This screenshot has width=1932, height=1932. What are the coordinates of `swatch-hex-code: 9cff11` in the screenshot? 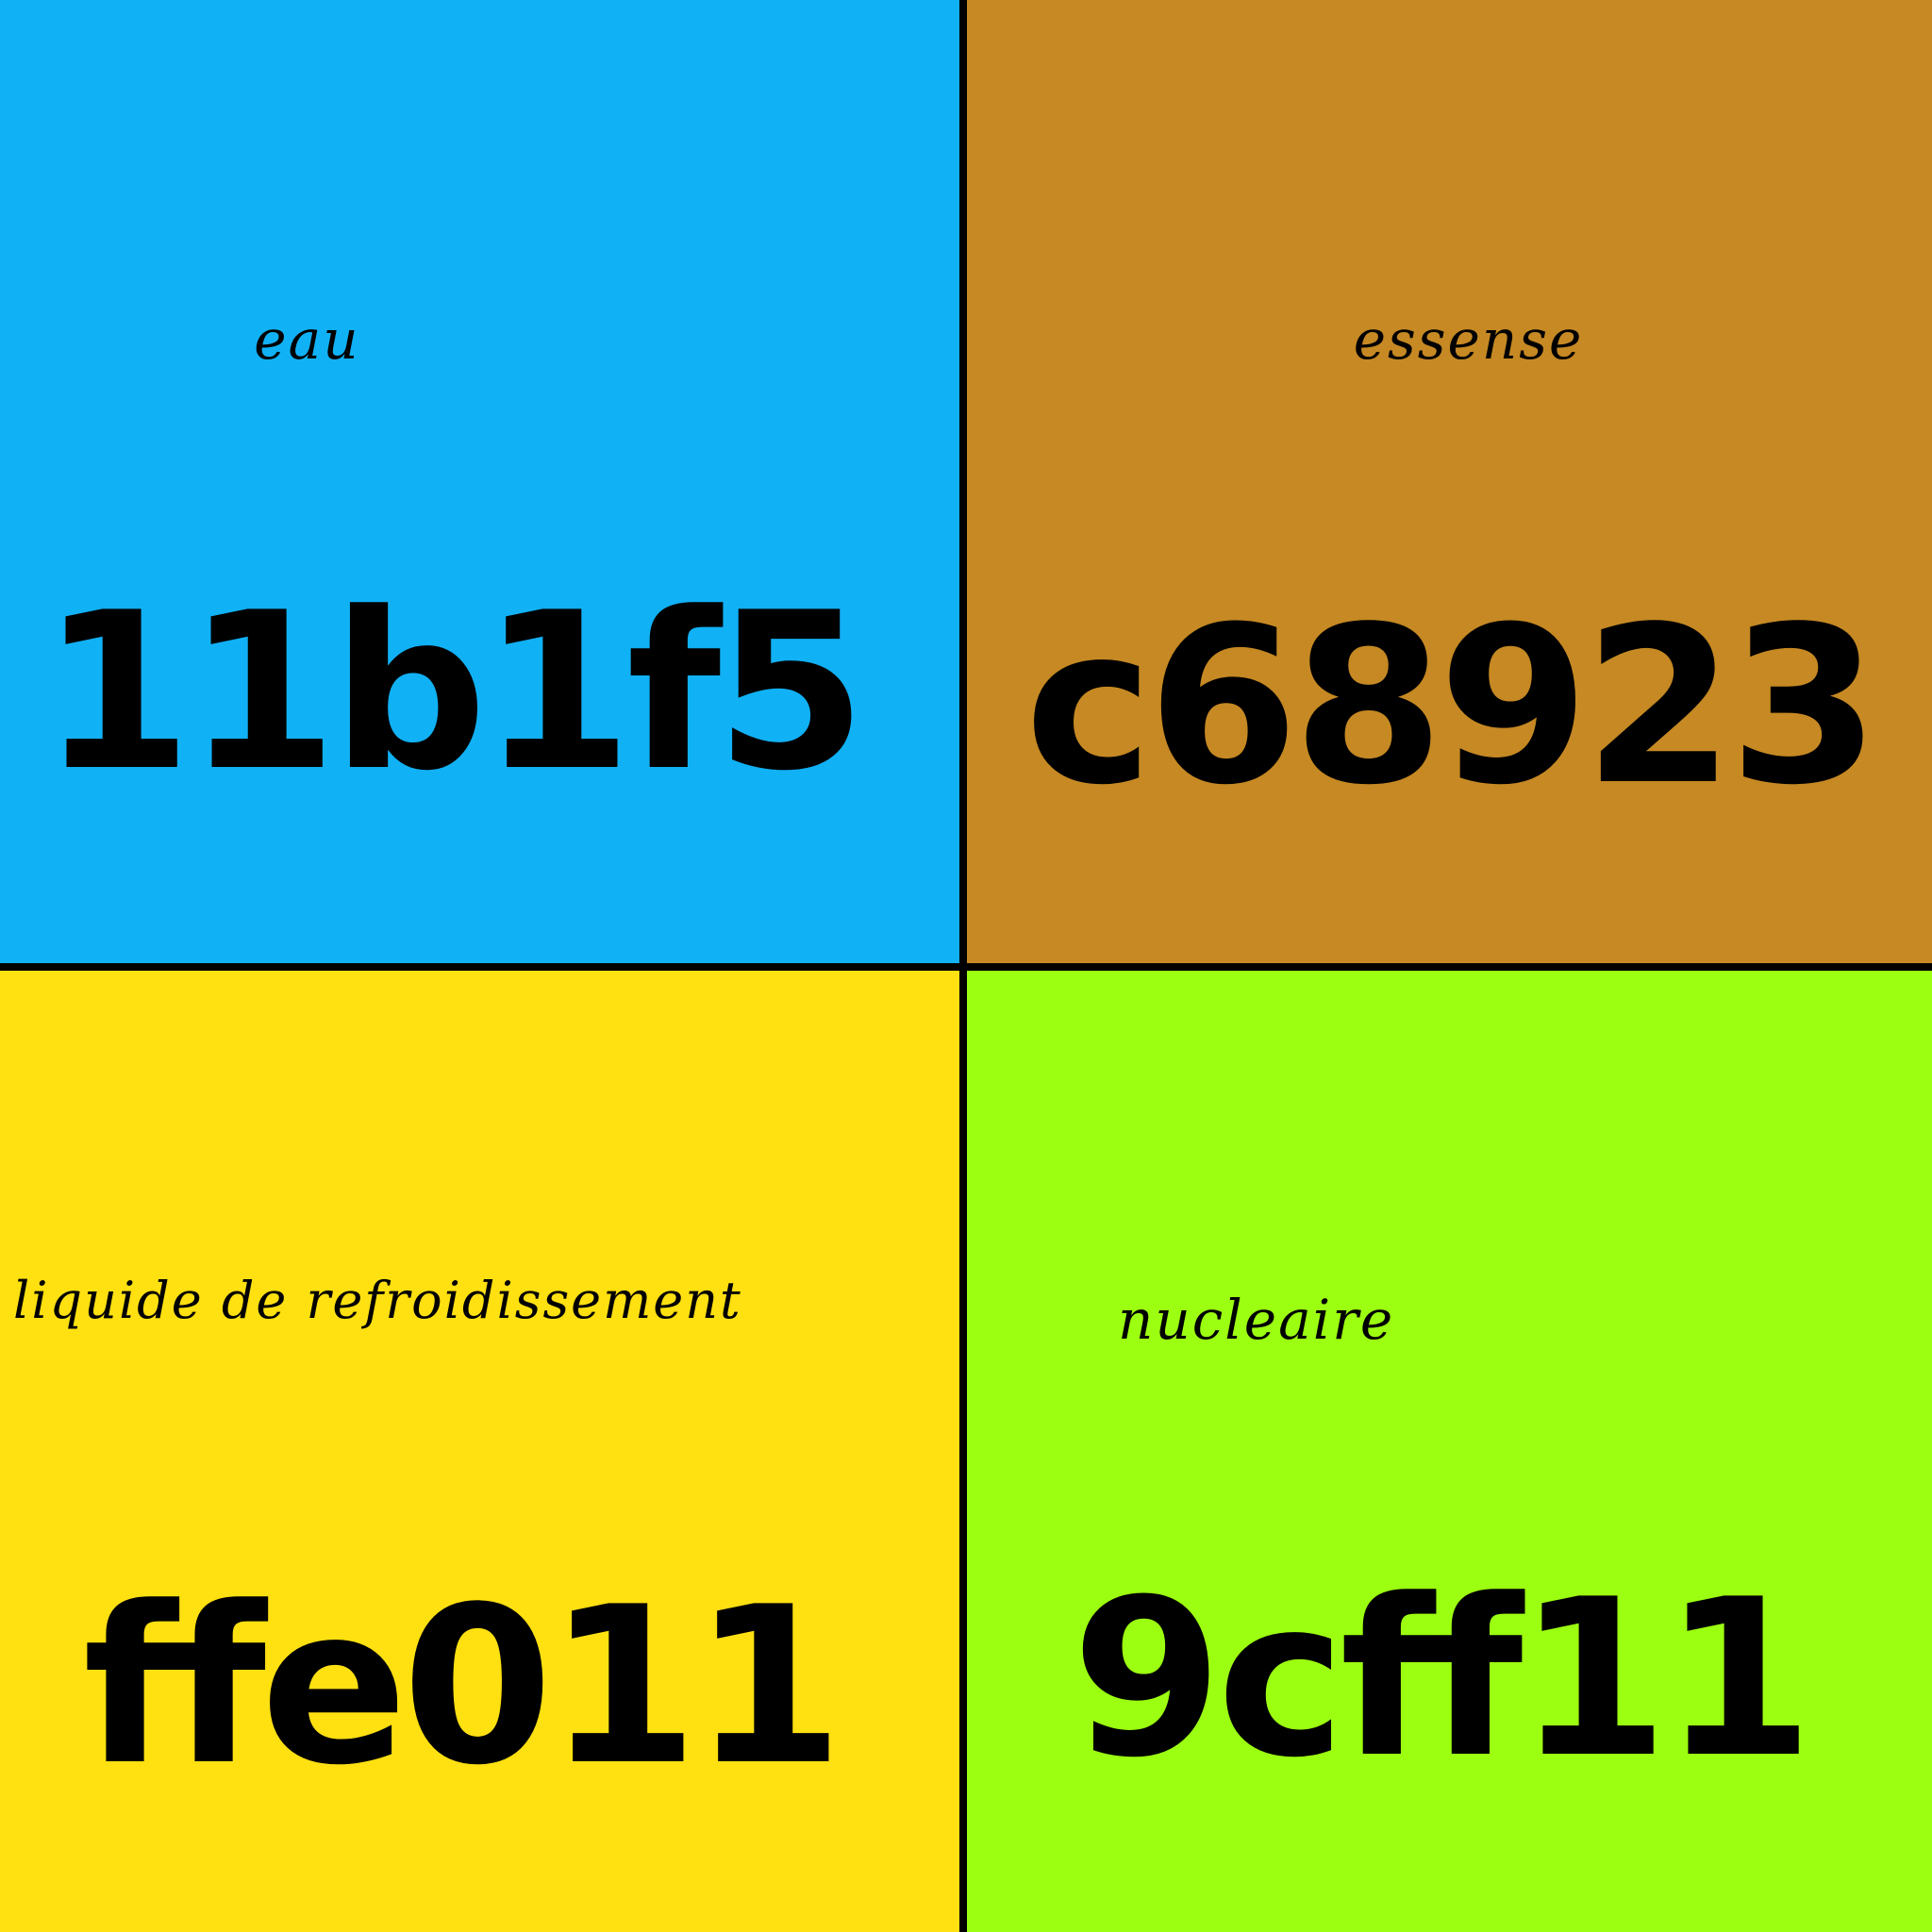 It's located at (1442, 1680).